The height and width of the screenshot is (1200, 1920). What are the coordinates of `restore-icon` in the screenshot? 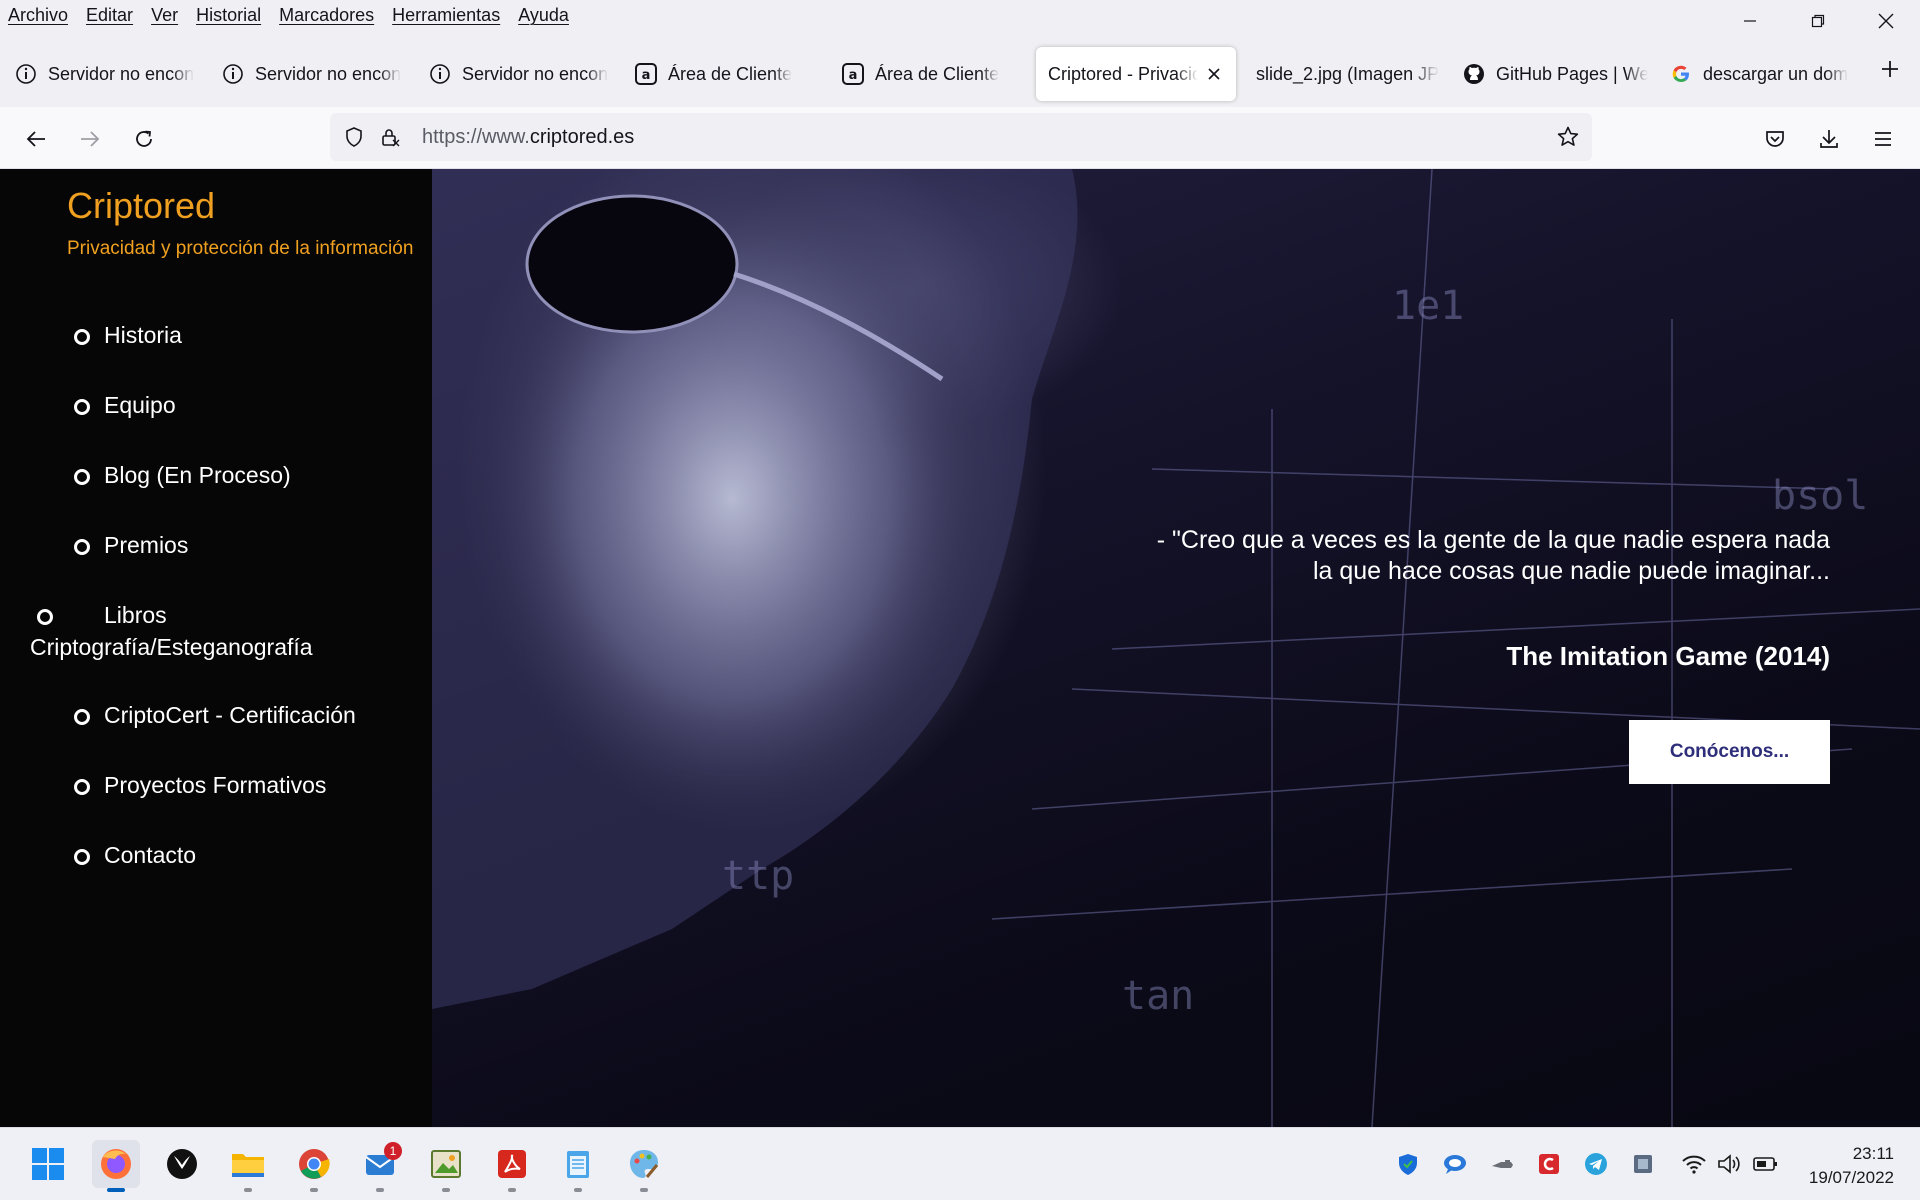 It's located at (1818, 21).